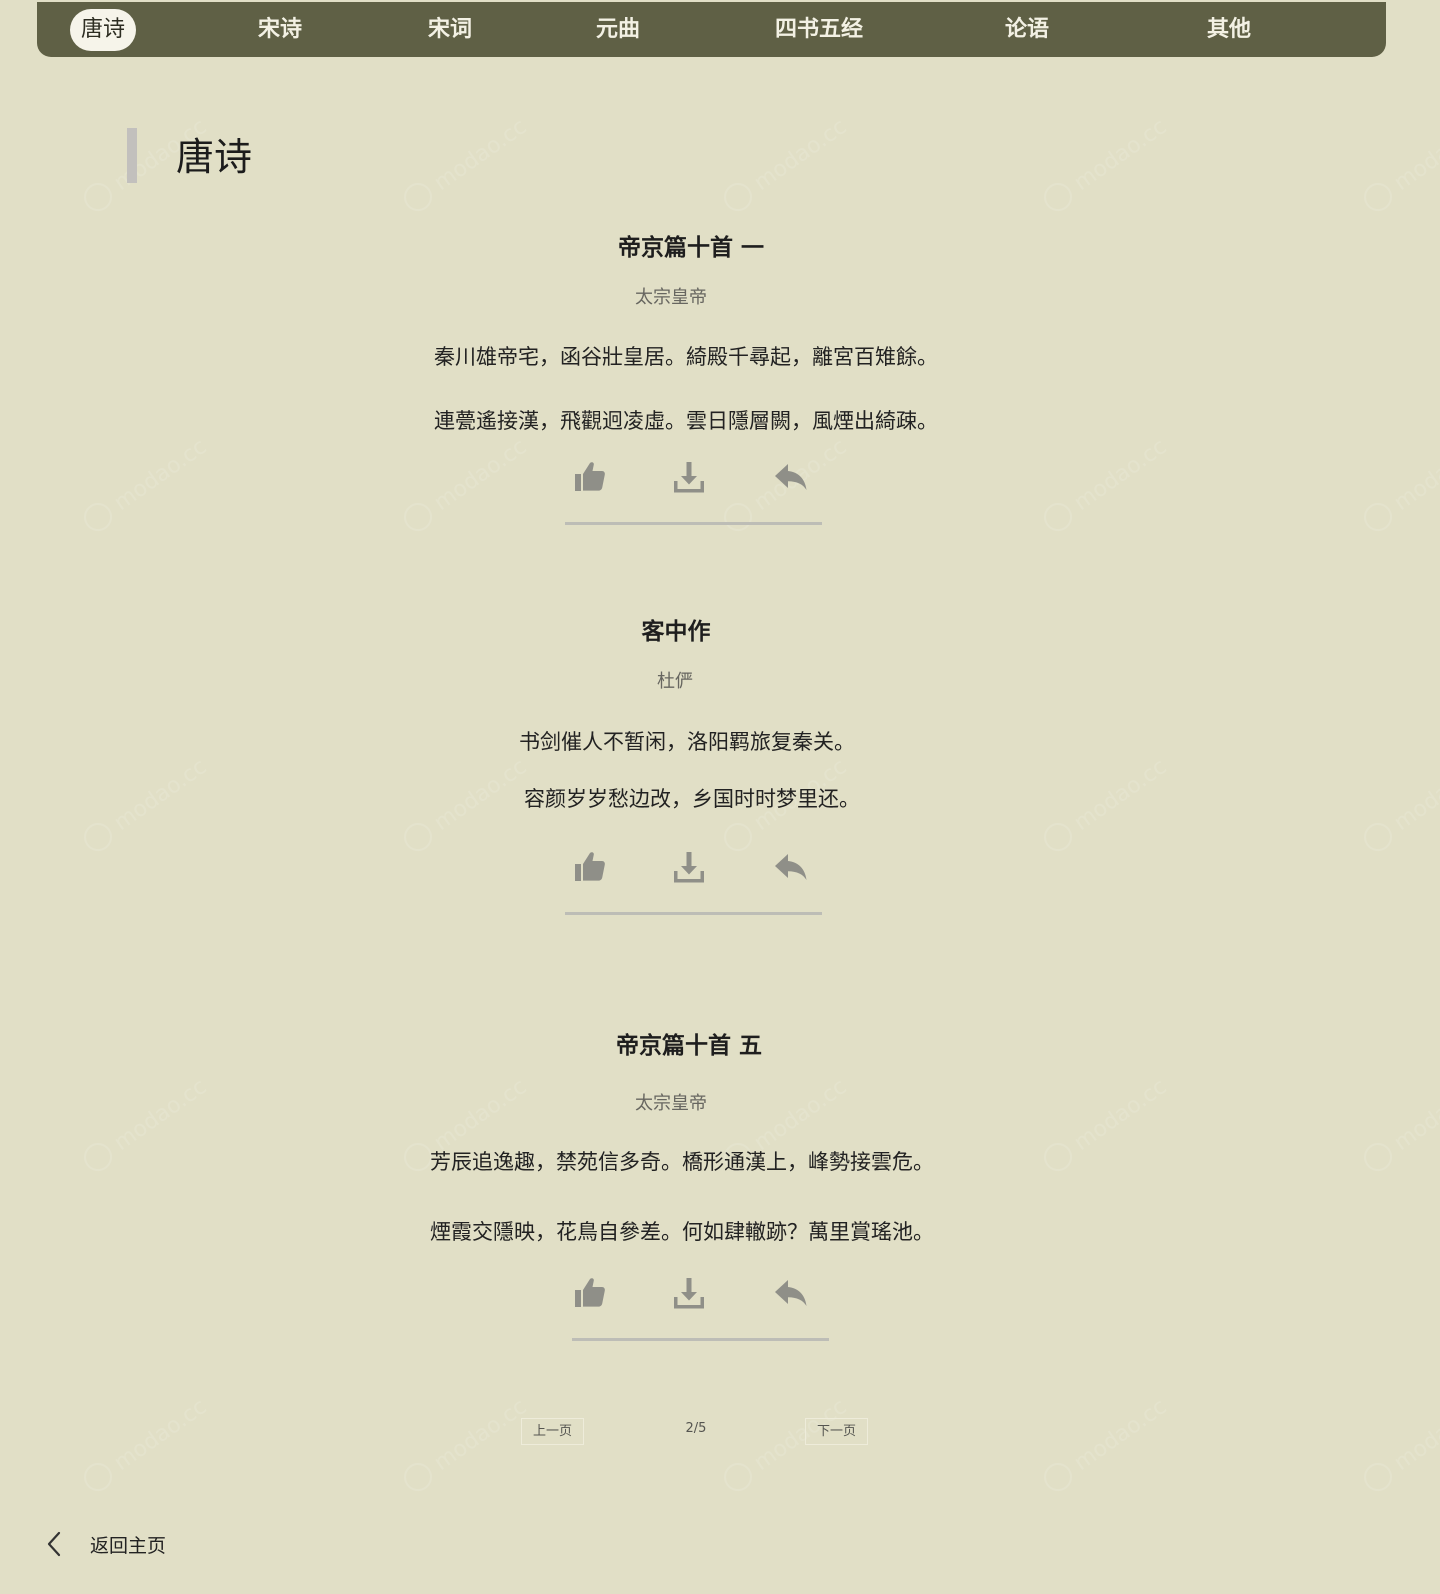 This screenshot has height=1594, width=1440. I want to click on nav-tab-sishu-wujing: 四书五经, so click(819, 30).